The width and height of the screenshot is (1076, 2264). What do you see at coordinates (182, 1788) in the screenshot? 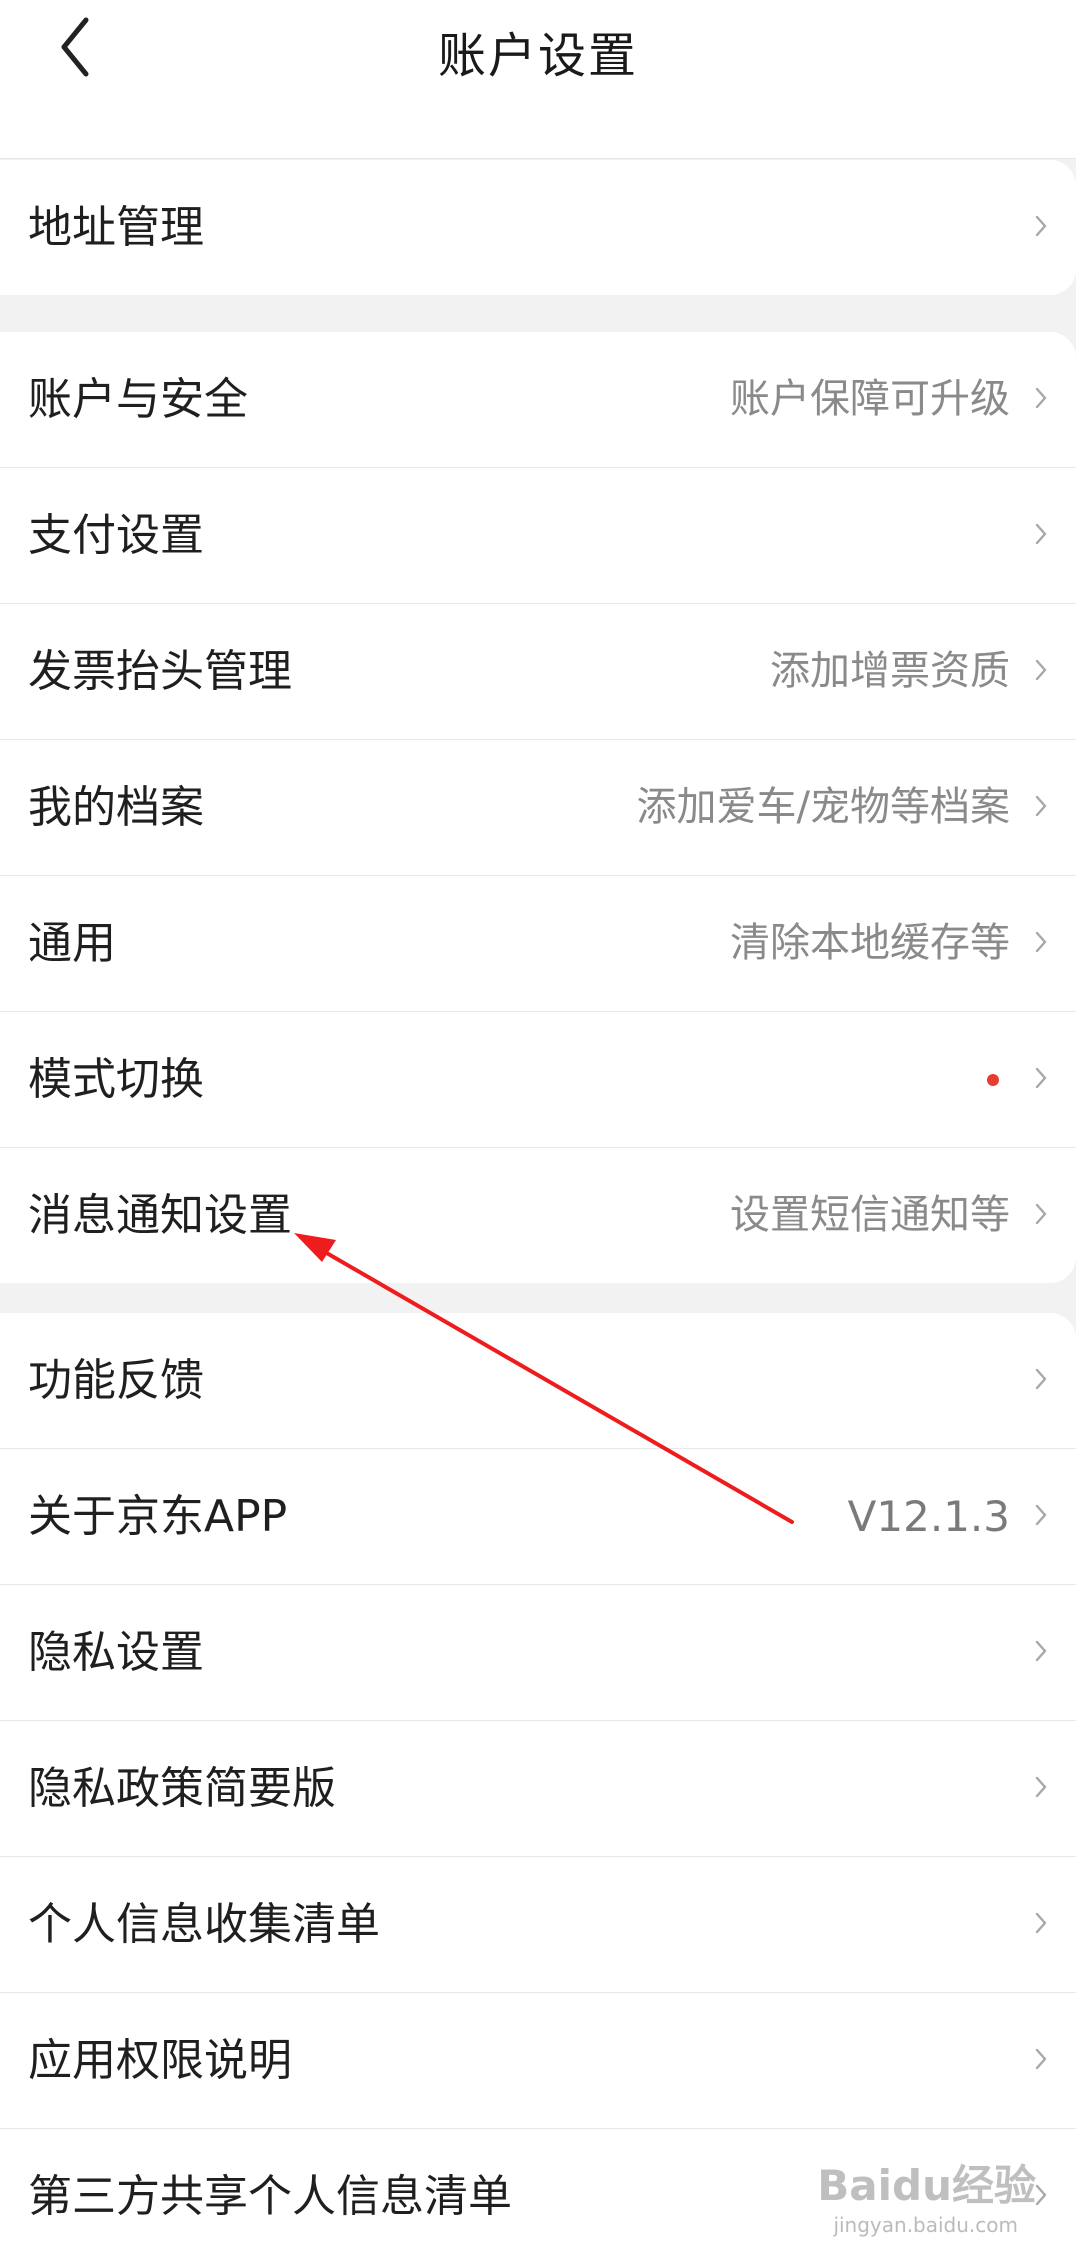
I see `row-label: 隐私政策简要版` at bounding box center [182, 1788].